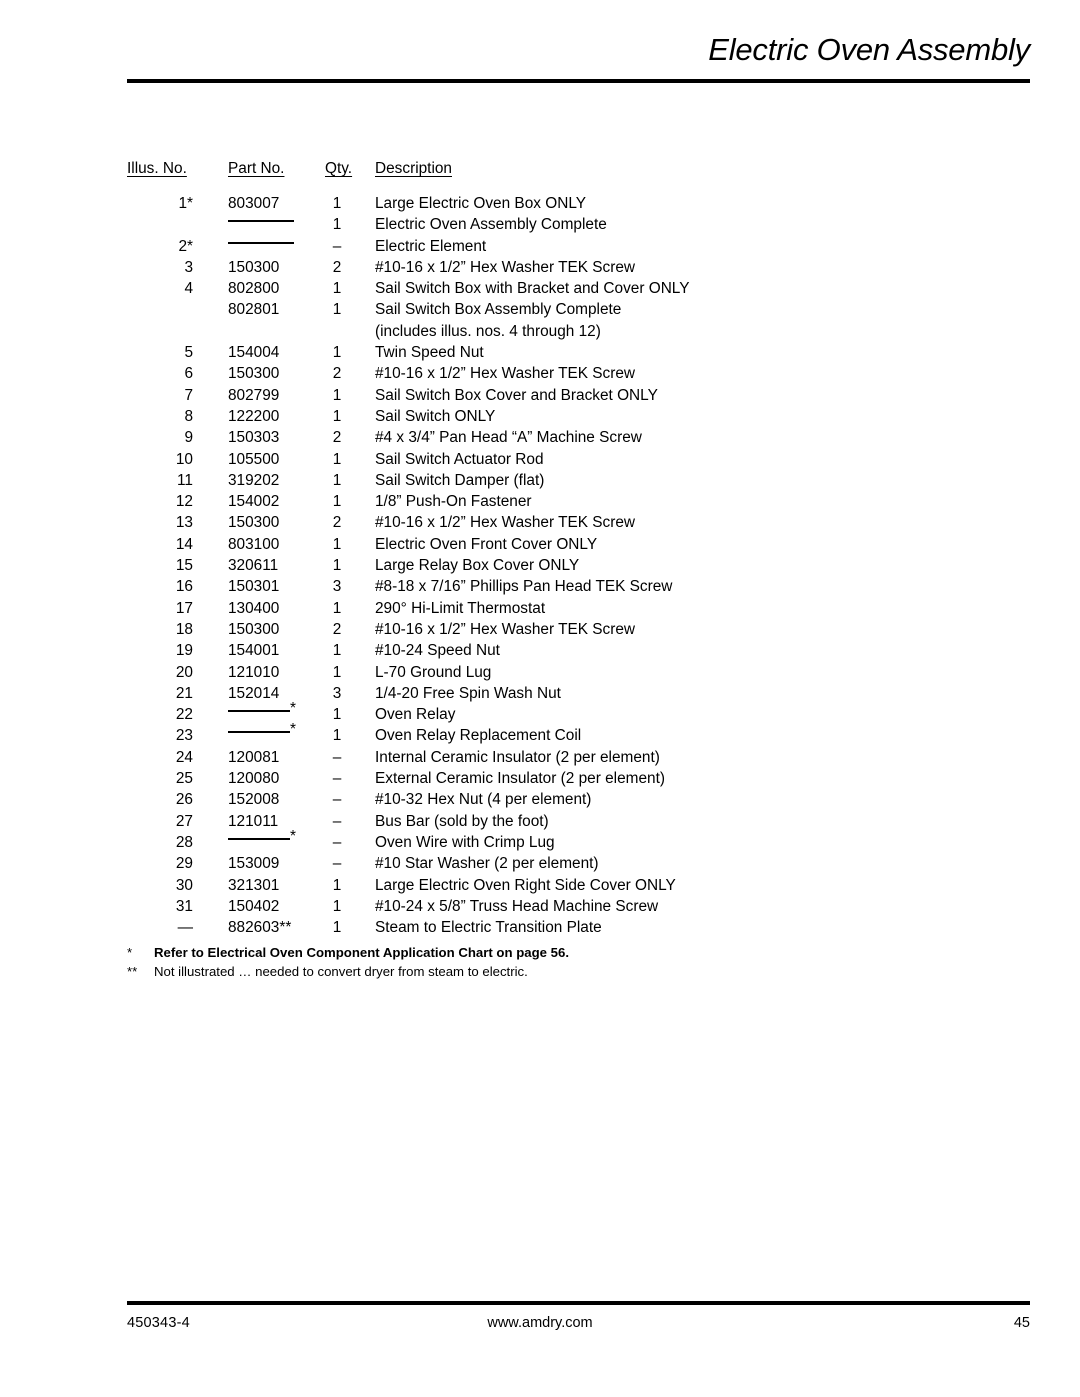  What do you see at coordinates (184, 672) in the screenshot?
I see `cell-illus-no: 20` at bounding box center [184, 672].